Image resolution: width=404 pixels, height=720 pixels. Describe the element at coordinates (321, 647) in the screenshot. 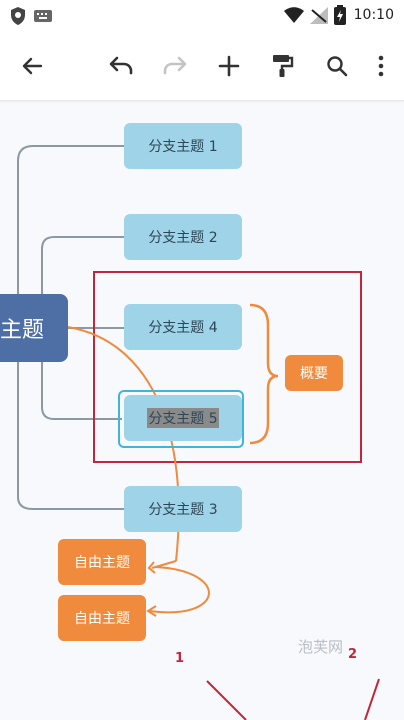

I see `watermark: 泡芙网` at that location.